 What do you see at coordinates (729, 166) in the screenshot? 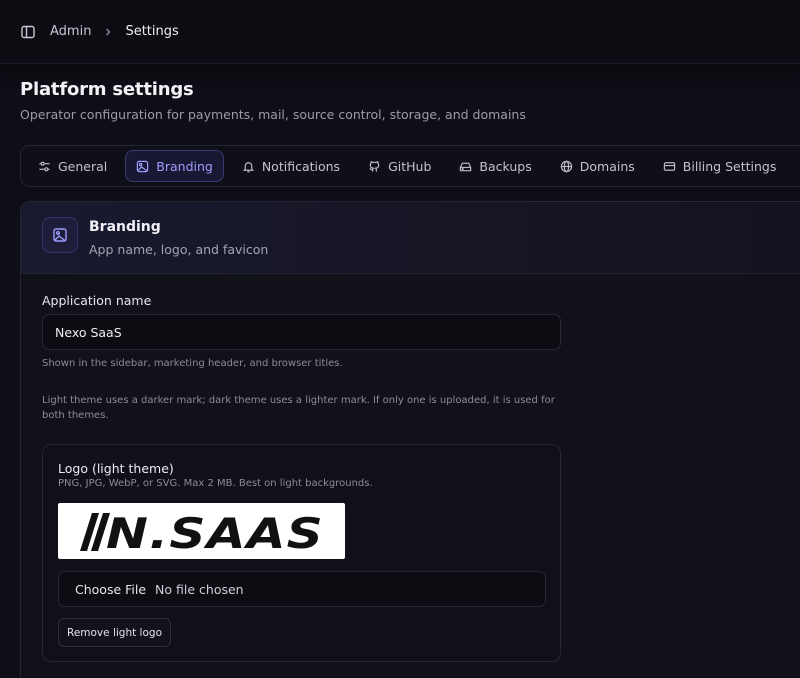
I see `tab-billing-settings-label: Billing Settings` at bounding box center [729, 166].